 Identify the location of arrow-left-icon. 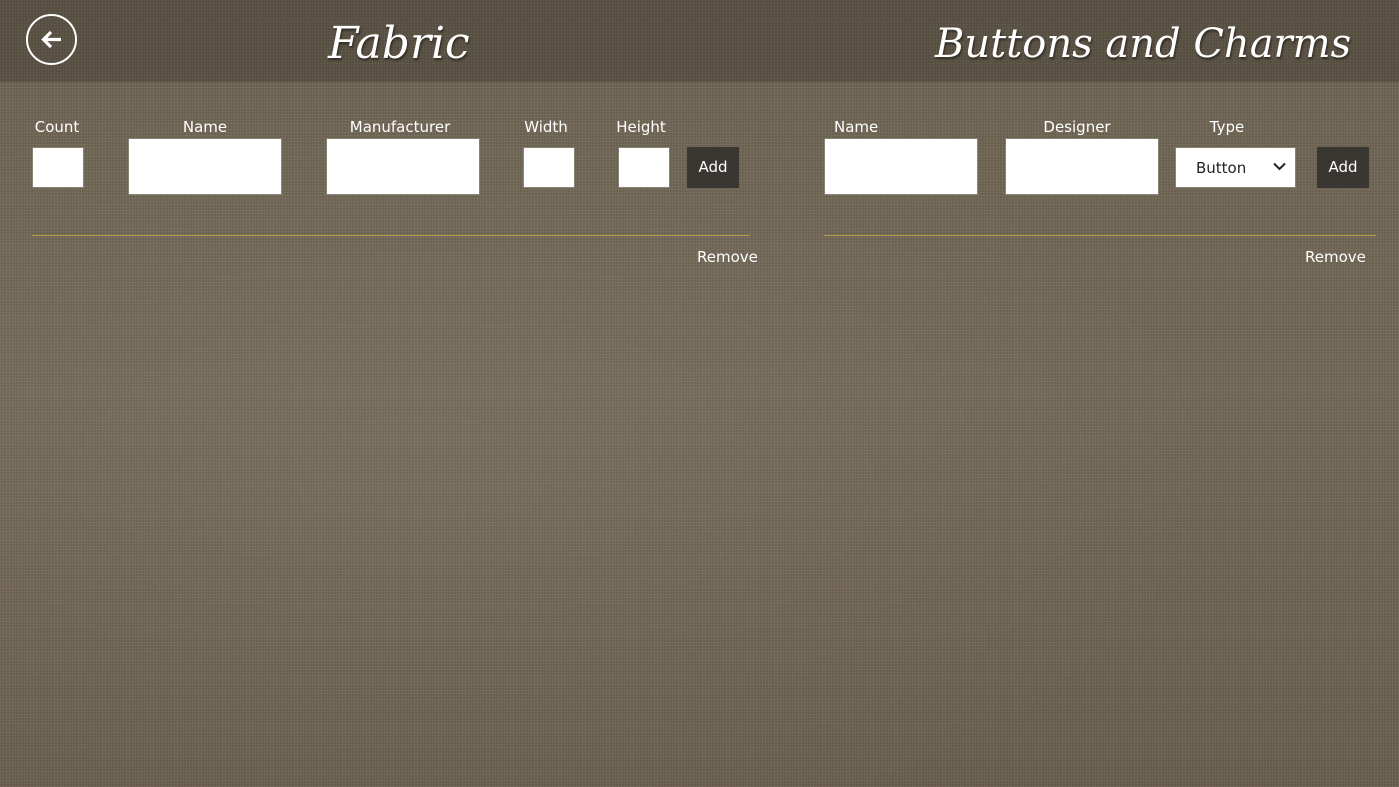
(51, 39).